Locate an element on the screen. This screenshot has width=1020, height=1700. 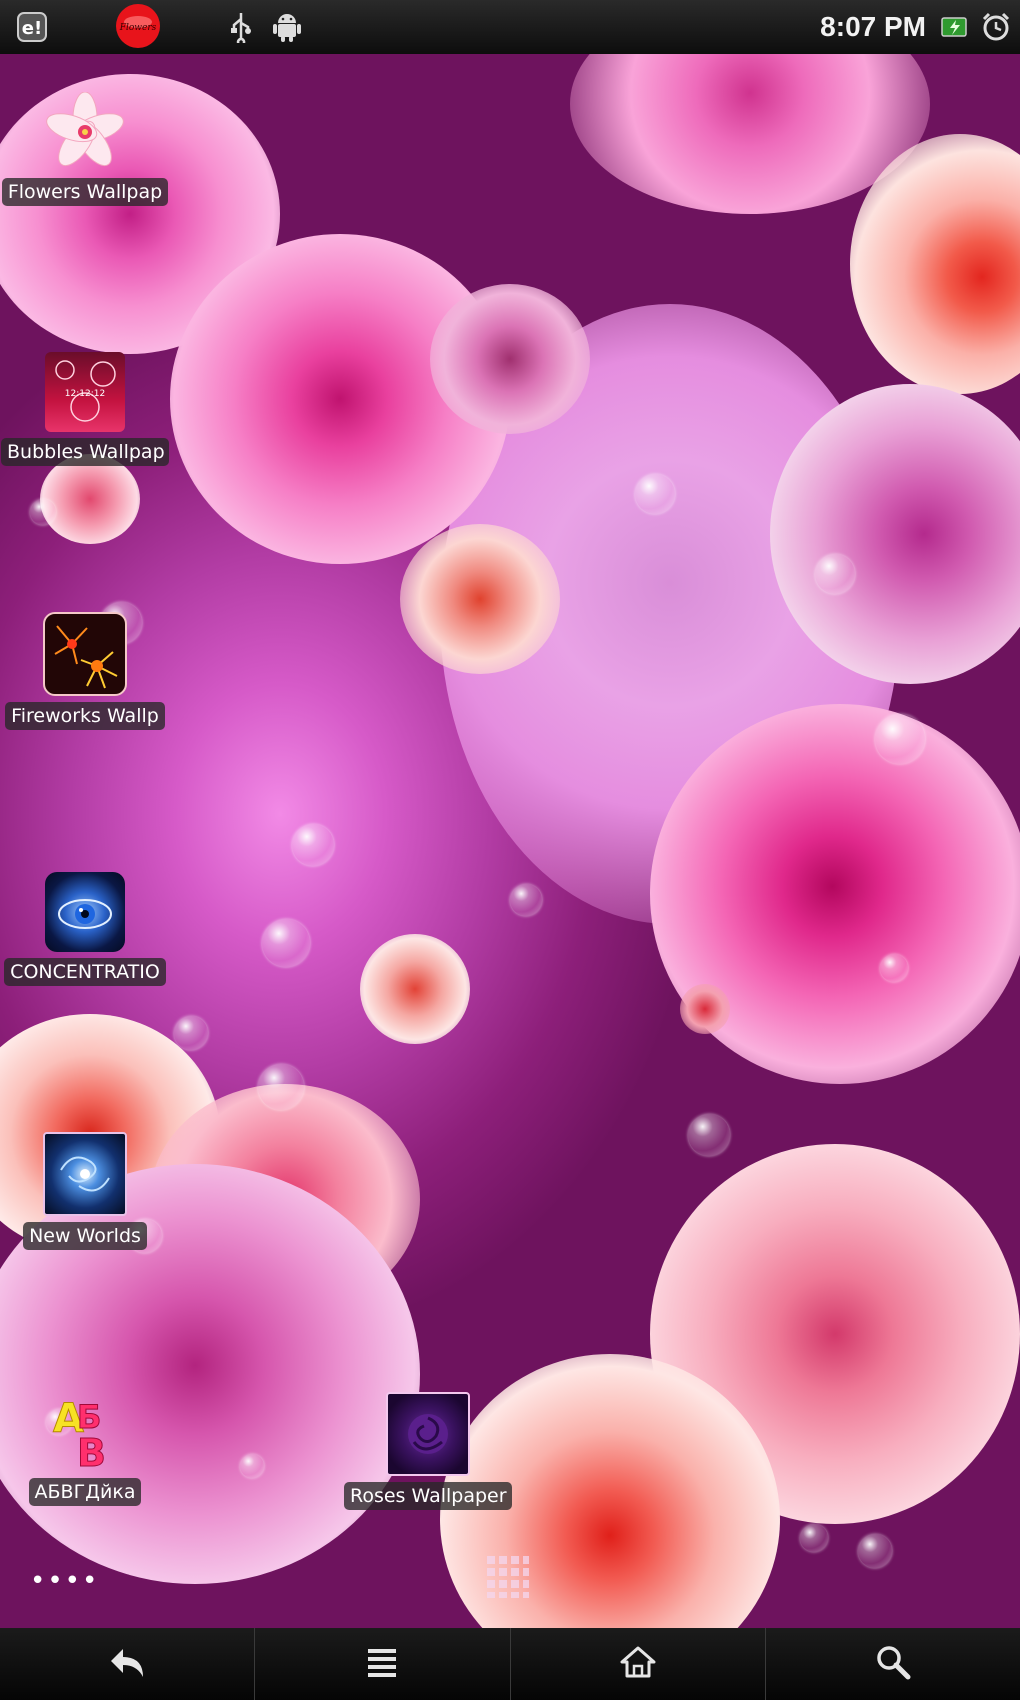
flowers-wallpaper-app: Flowers Wallpap is located at coordinates (85, 151).